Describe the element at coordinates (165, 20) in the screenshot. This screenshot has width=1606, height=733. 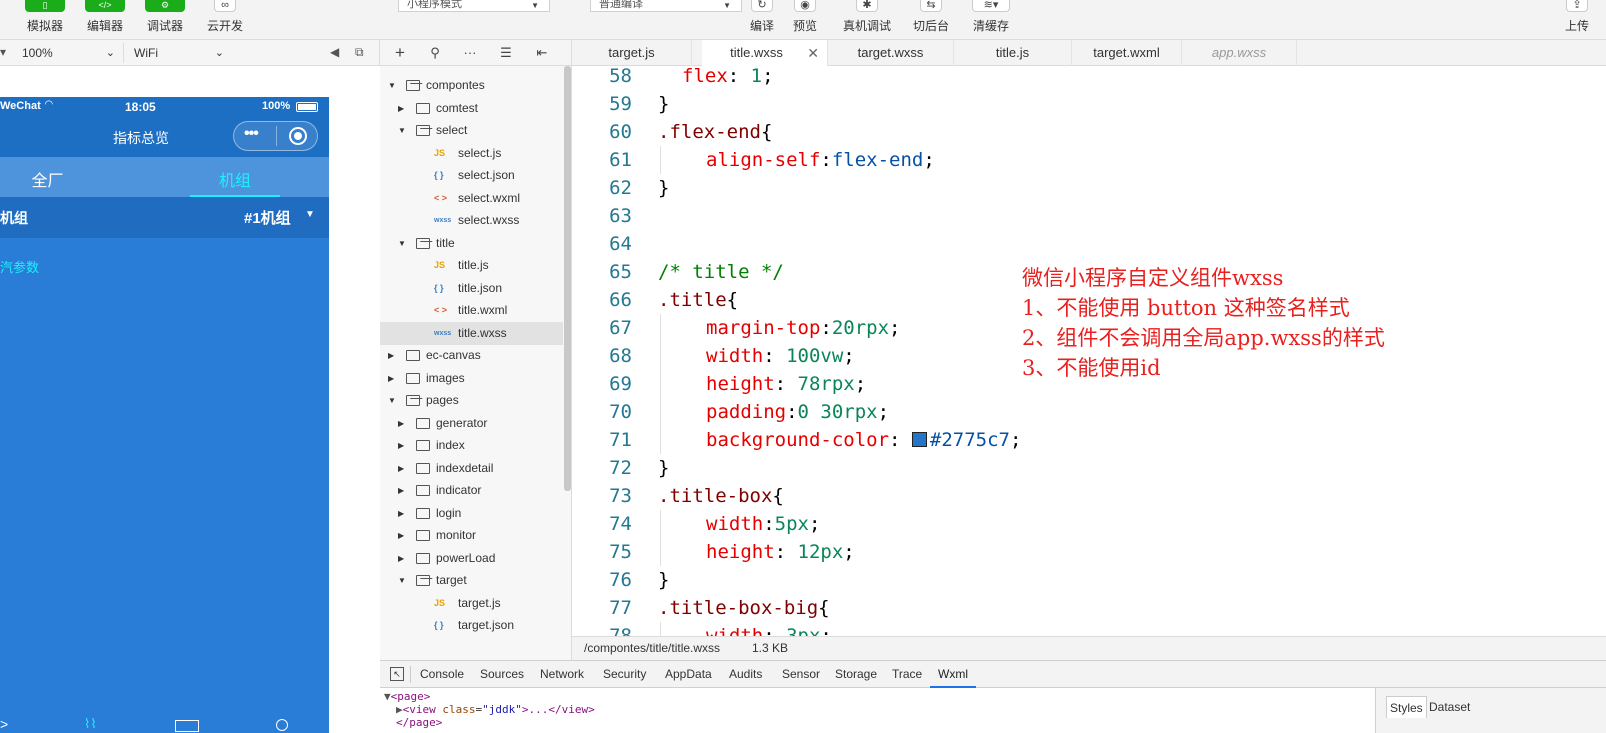
I see `debugger-button: ⚙ 调试器` at that location.